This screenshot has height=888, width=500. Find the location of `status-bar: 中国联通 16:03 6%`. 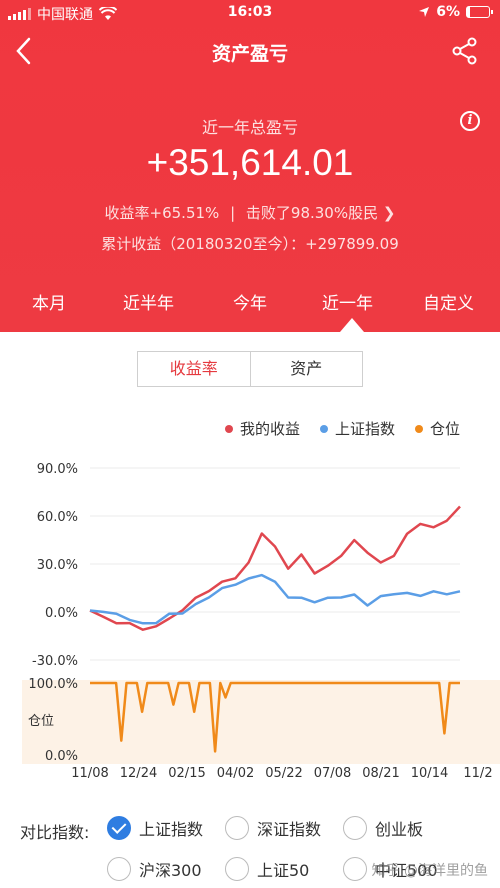

status-bar: 中国联通 16:03 6% is located at coordinates (250, 12).